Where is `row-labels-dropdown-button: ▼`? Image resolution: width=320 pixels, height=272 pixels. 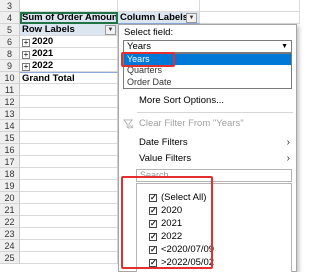 row-labels-dropdown-button: ▼ is located at coordinates (110, 30).